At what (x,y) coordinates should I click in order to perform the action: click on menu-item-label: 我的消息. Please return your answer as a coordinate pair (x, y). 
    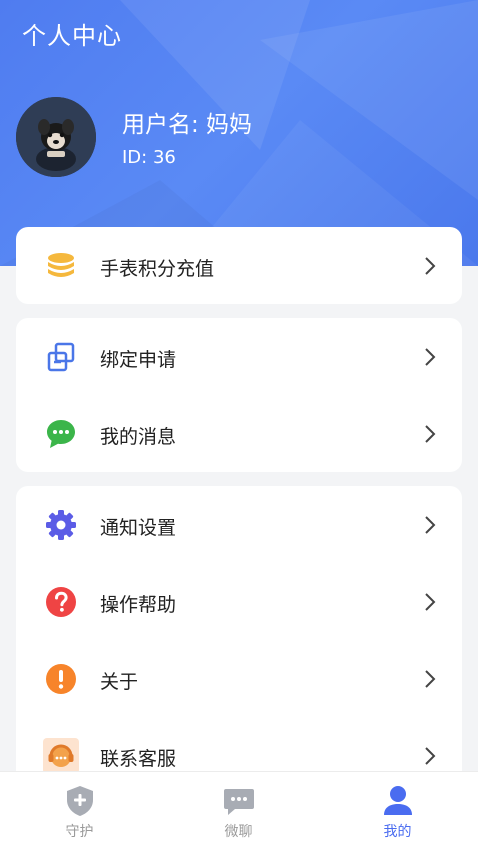
    Looking at the image, I should click on (138, 437).